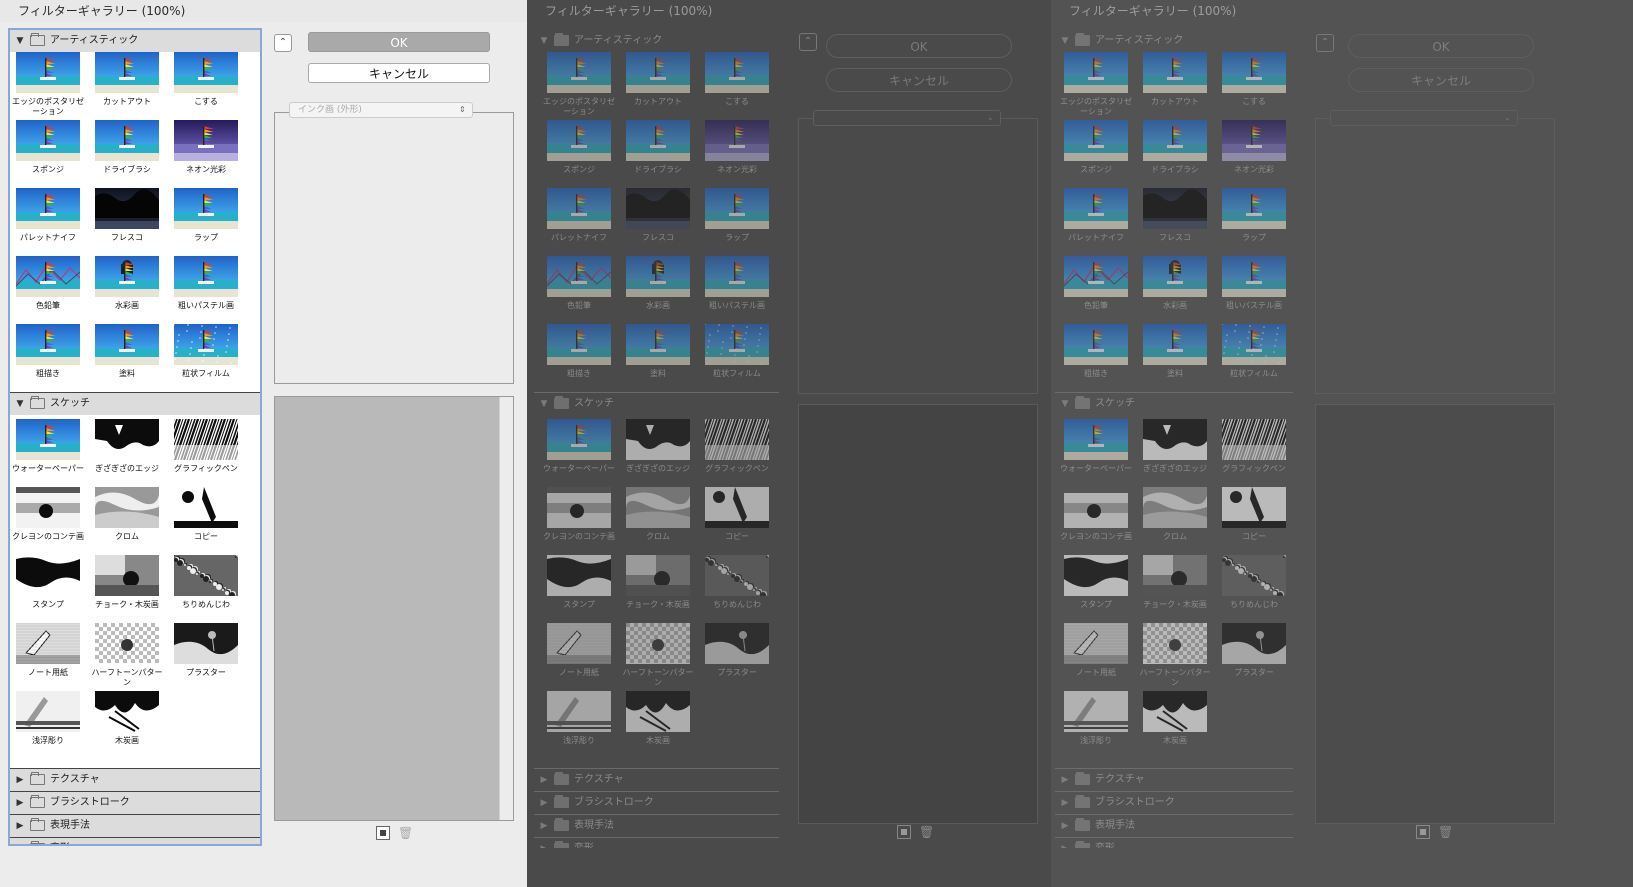 The image size is (1633, 887). What do you see at coordinates (135, 41) in the screenshot?
I see `category-artistic: ▼ アーティスティック` at bounding box center [135, 41].